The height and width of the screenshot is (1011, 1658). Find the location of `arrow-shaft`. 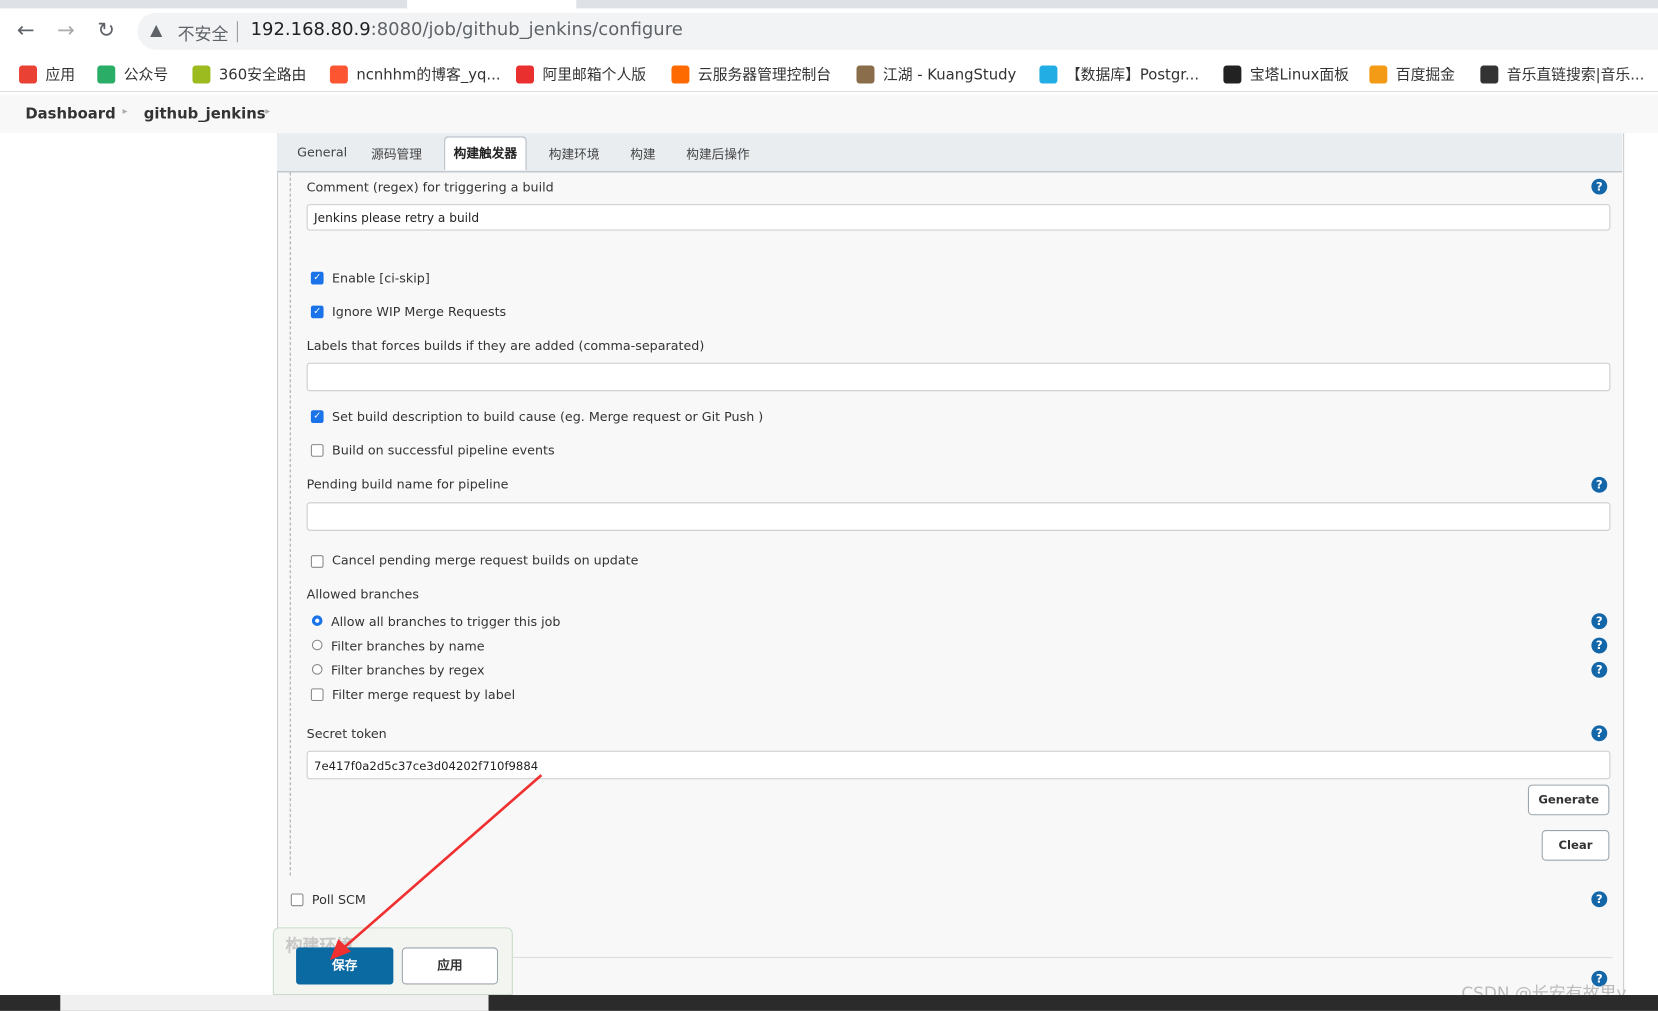

arrow-shaft is located at coordinates (441, 863).